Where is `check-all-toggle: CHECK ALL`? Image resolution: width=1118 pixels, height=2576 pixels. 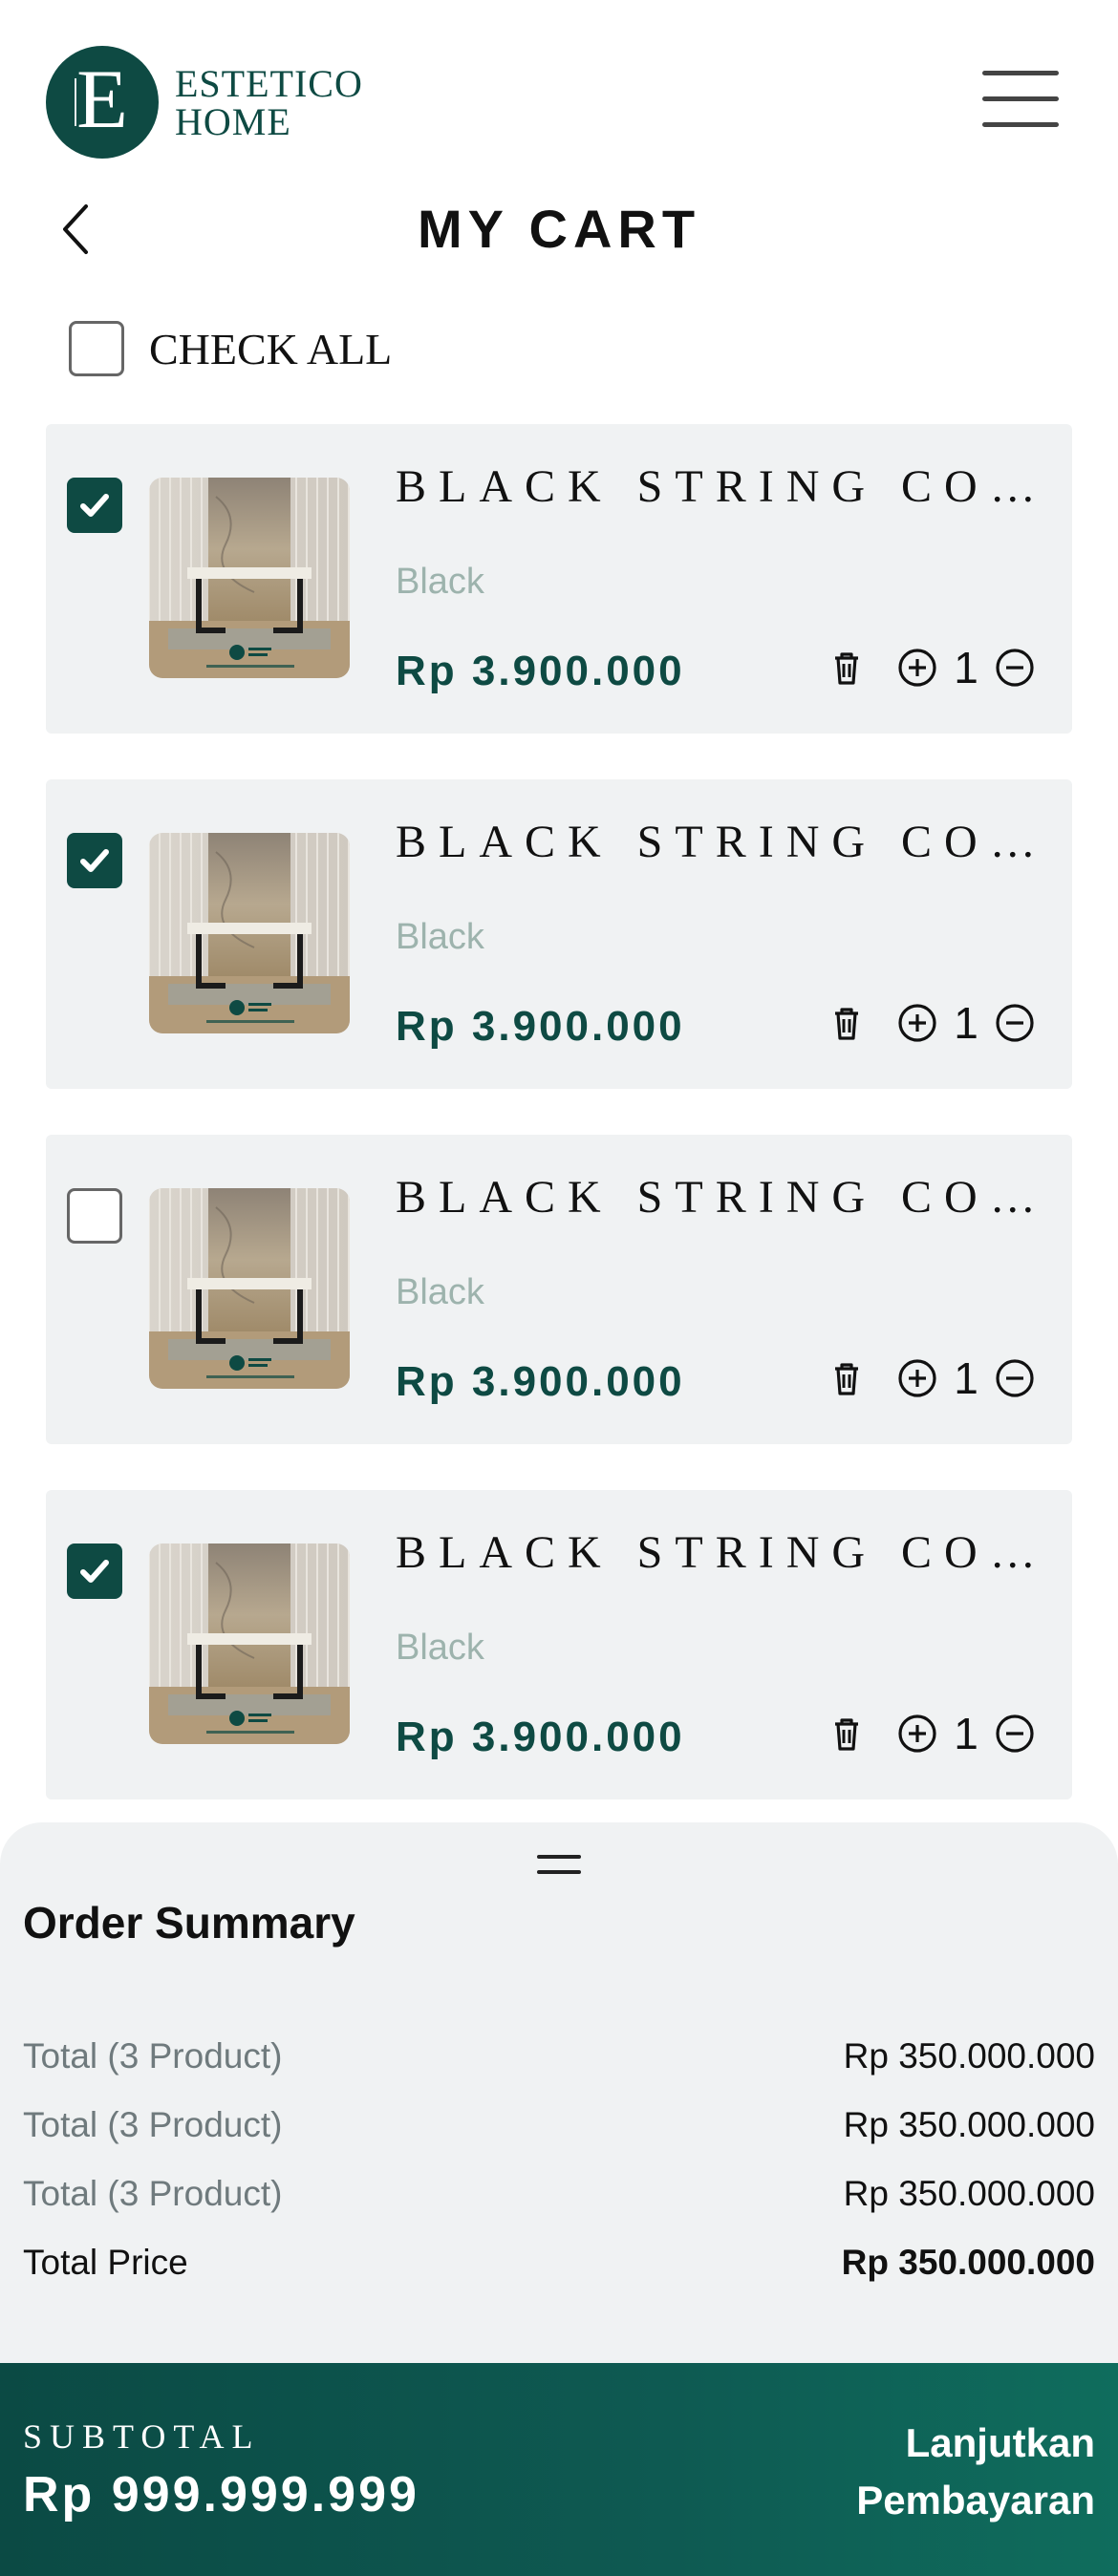 check-all-toggle: CHECK ALL is located at coordinates (231, 348).